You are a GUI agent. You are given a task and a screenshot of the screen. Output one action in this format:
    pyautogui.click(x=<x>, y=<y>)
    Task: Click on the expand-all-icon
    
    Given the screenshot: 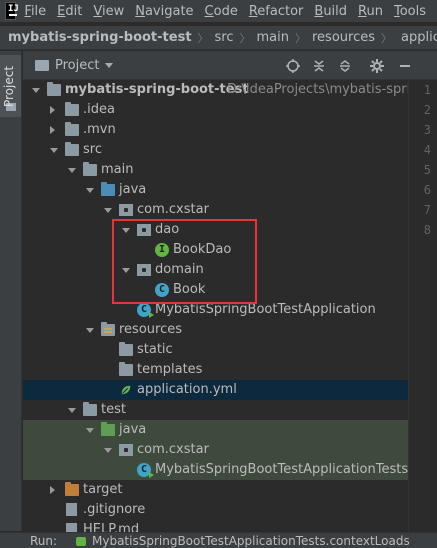 What is the action you would take?
    pyautogui.click(x=319, y=66)
    